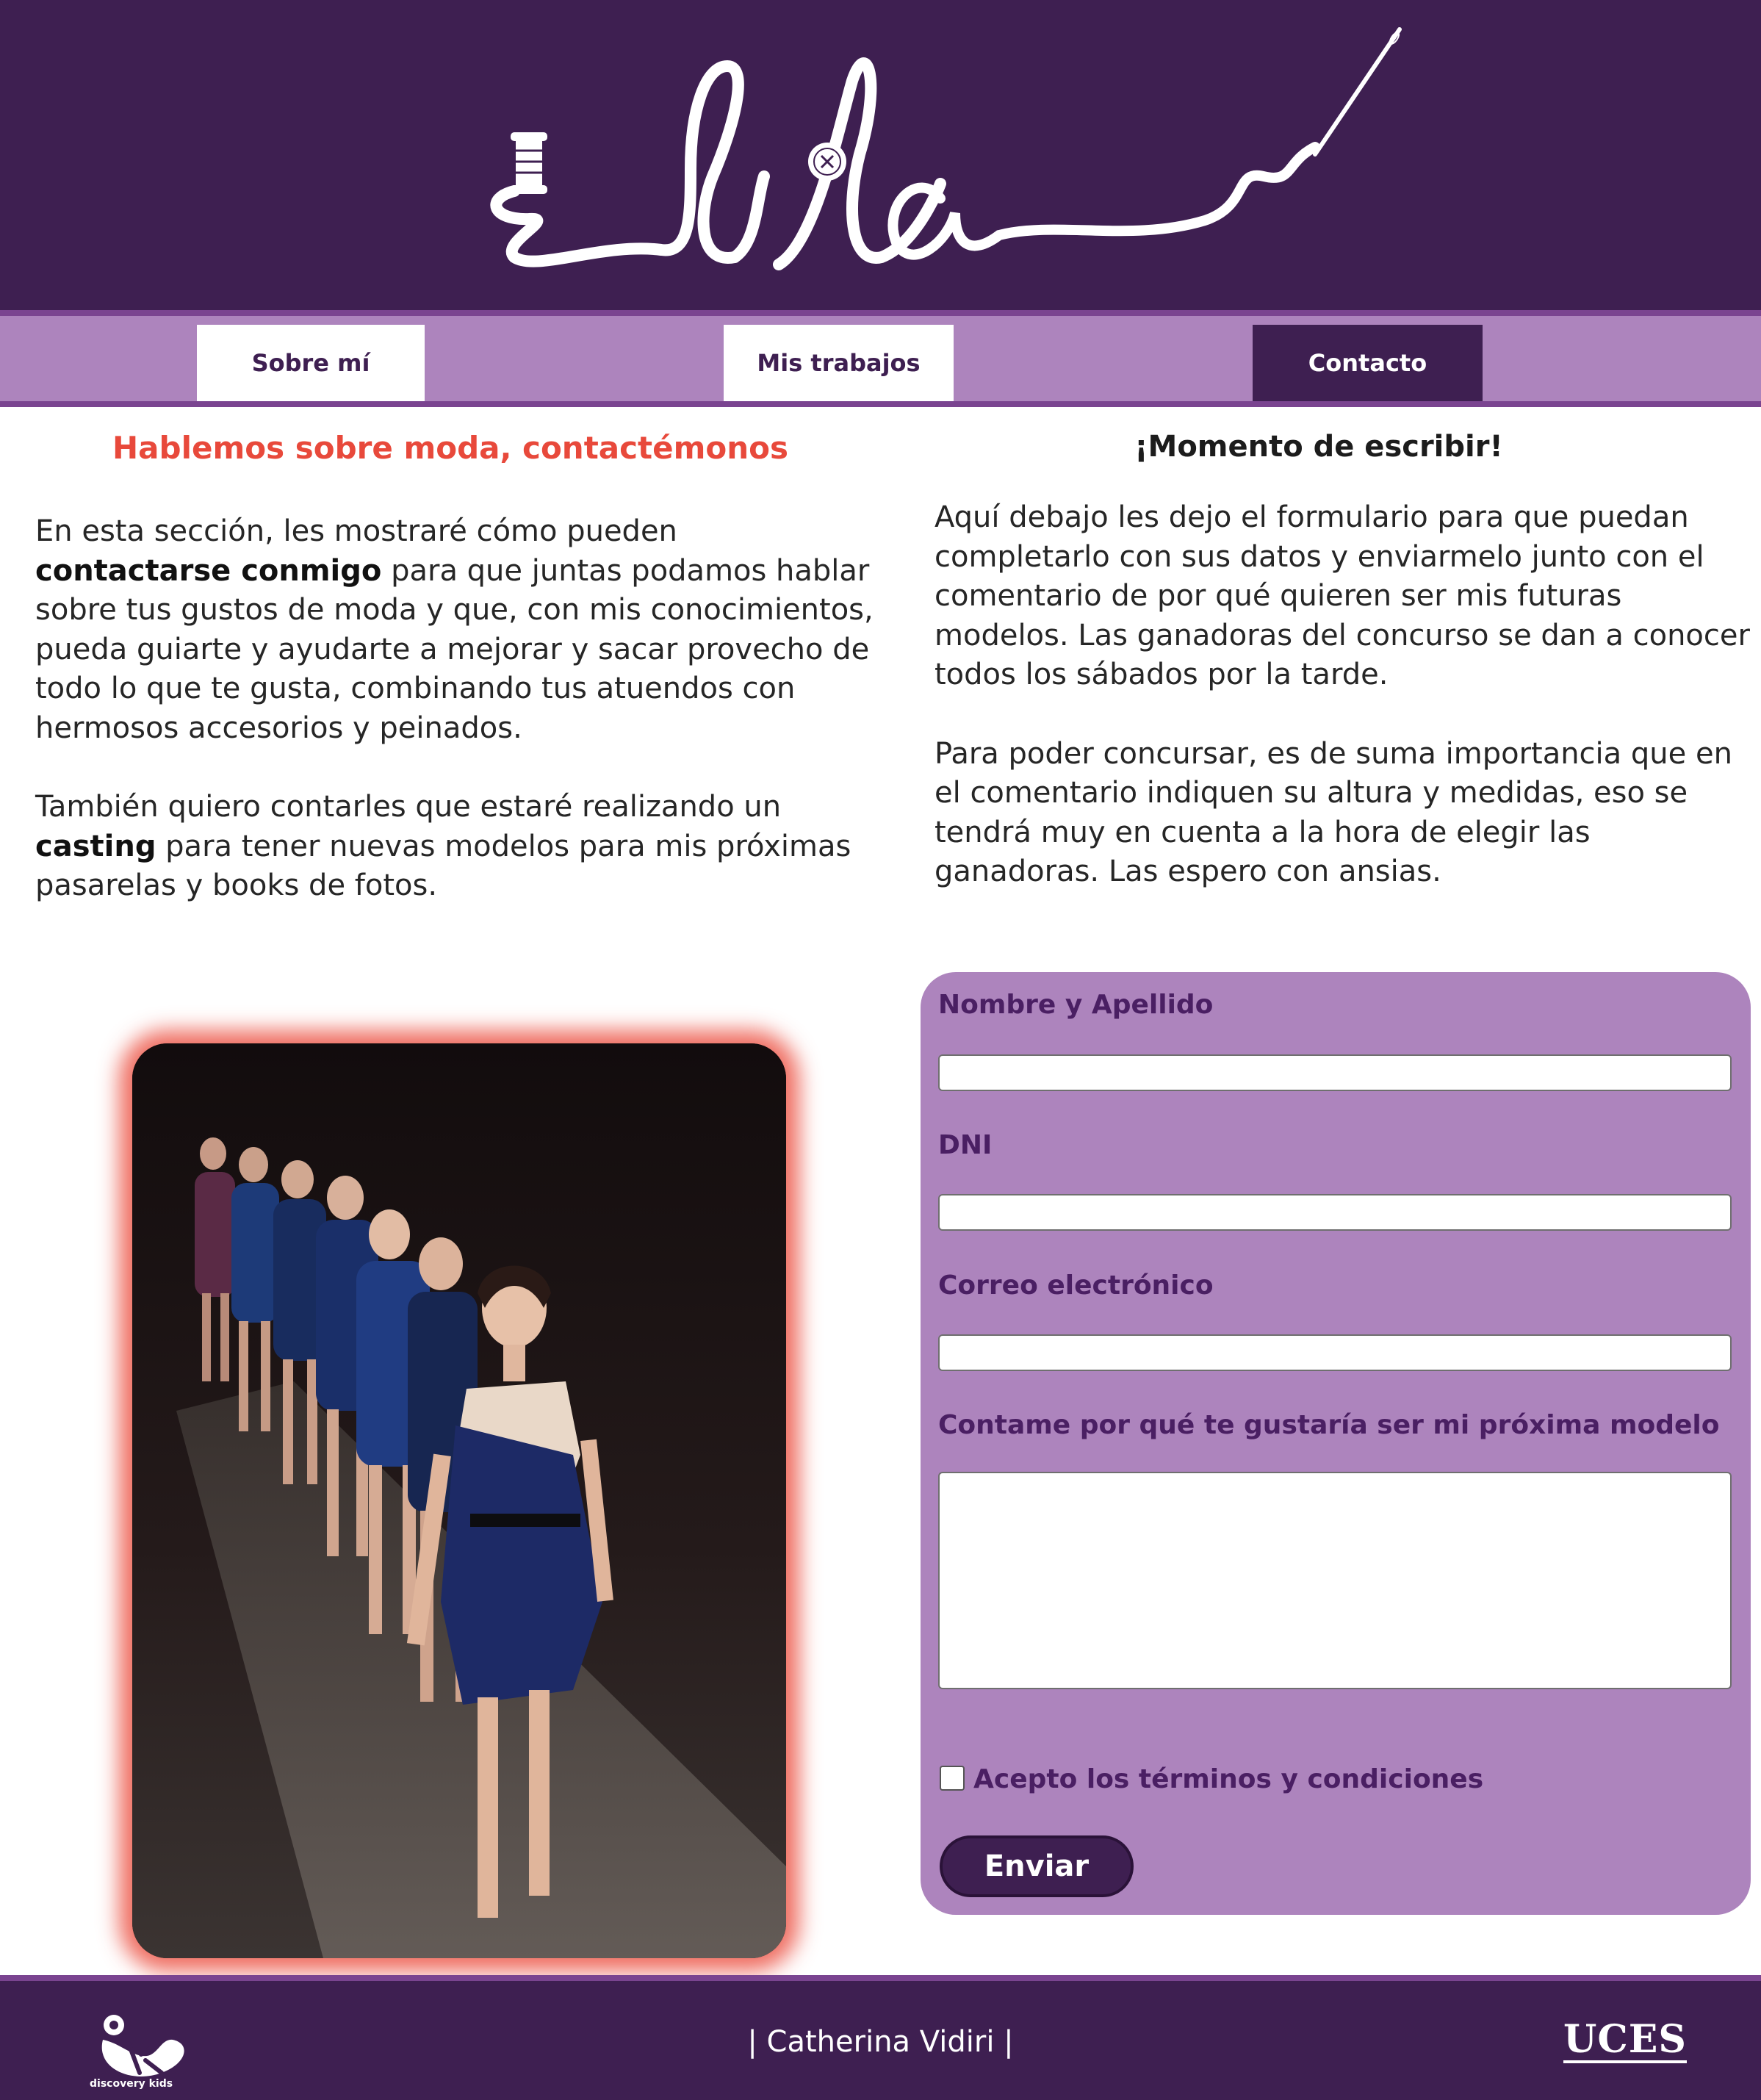  Describe the element at coordinates (1318, 447) in the screenshot. I see `right-title: ¡Momento de escribir!` at that location.